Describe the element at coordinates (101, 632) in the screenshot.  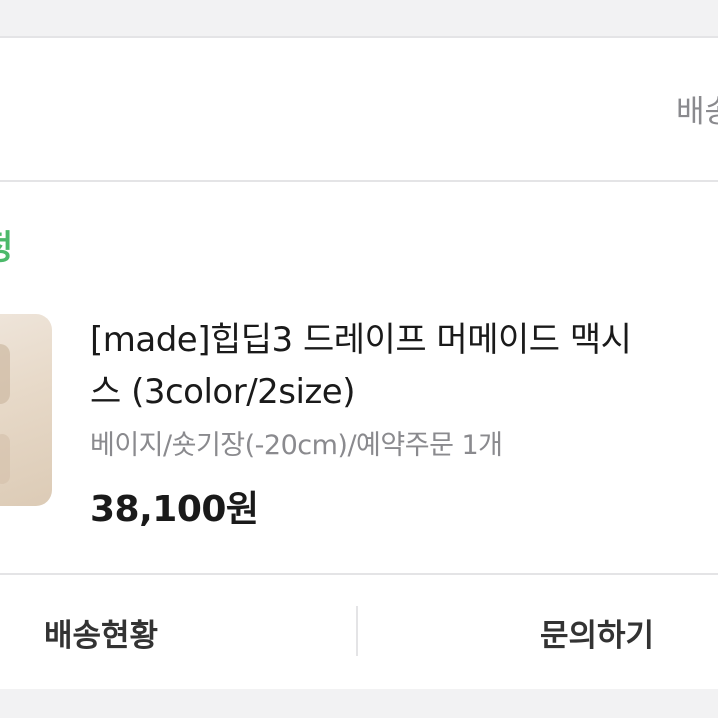
I see `delivery-status-button: 배송현황` at that location.